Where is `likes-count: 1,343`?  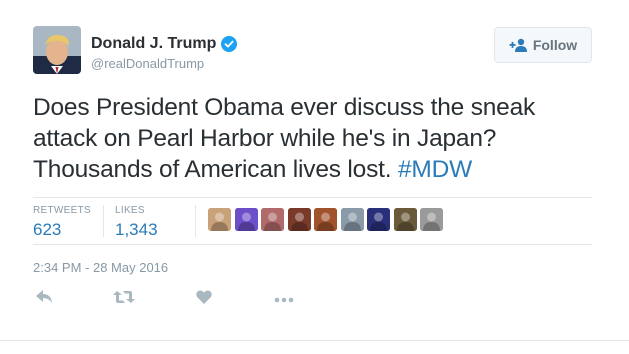 likes-count: 1,343 is located at coordinates (136, 229).